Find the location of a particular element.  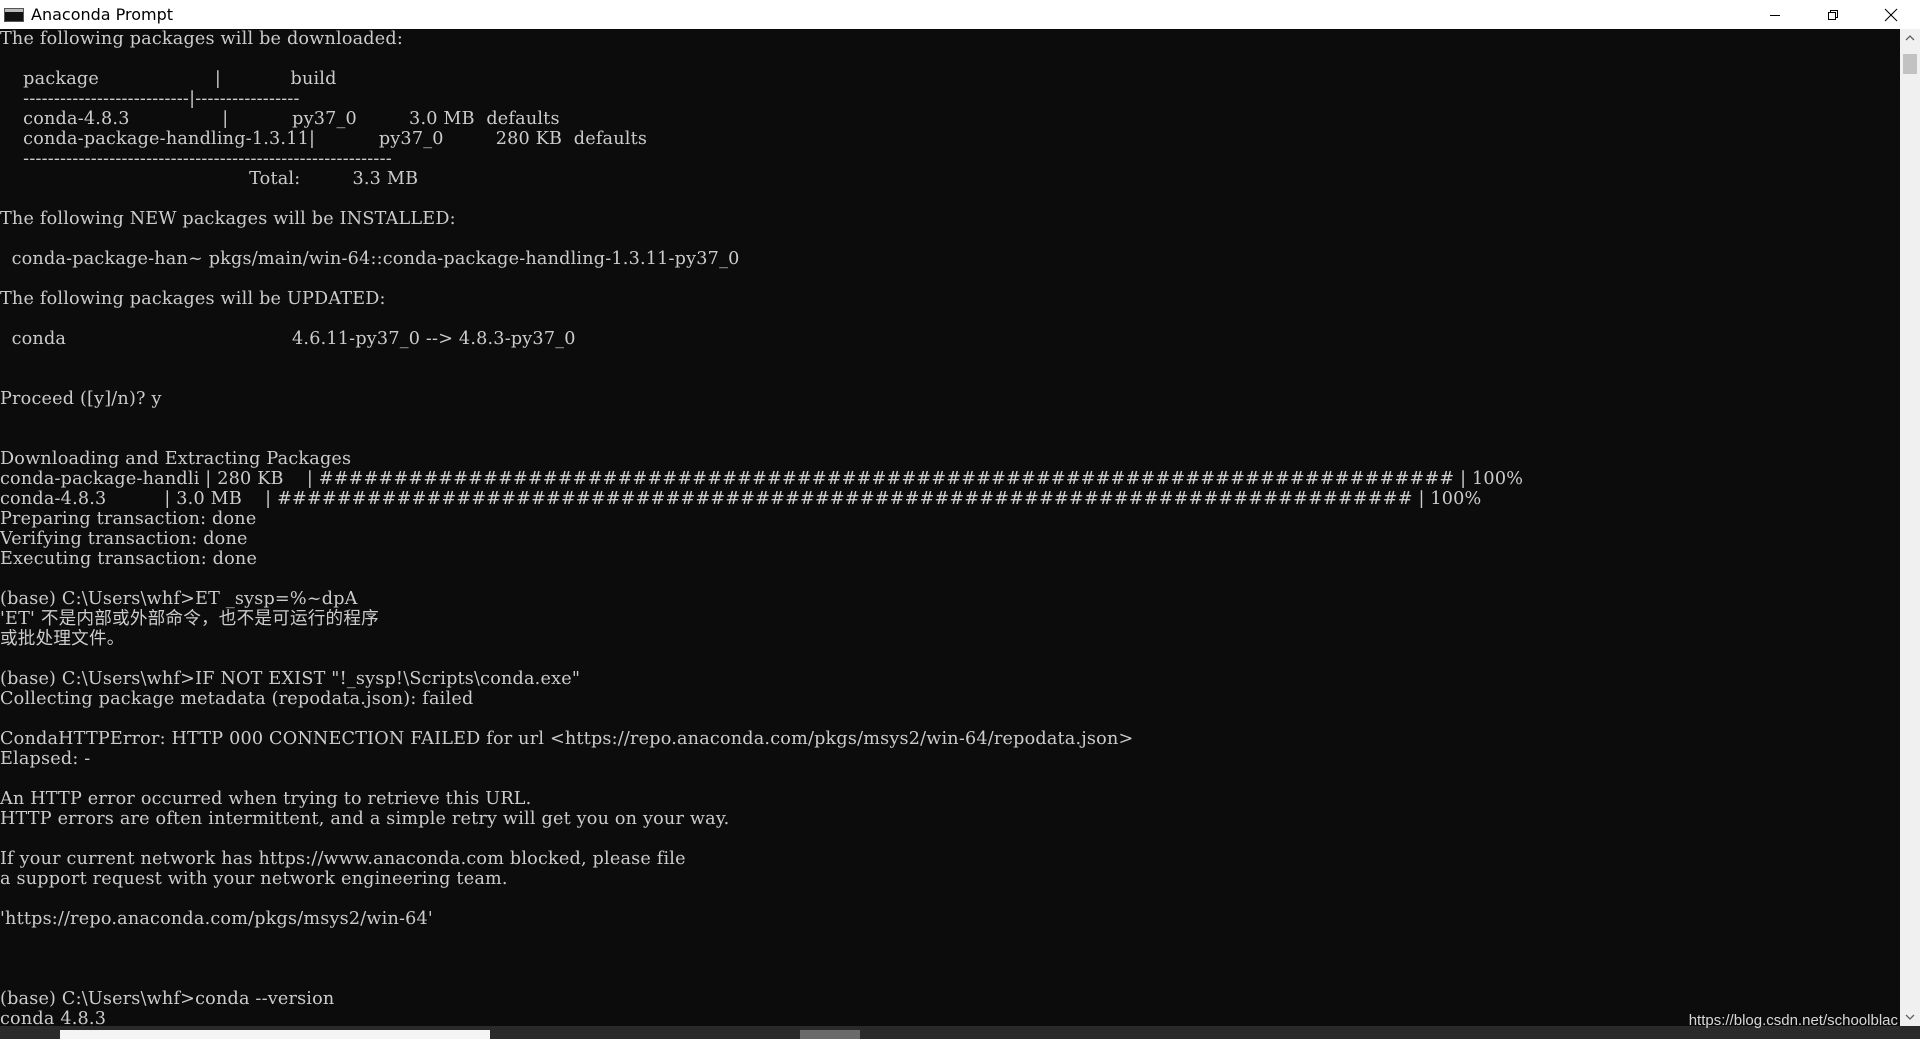

console-line: conda-4.8.3 | py37_0 3.0 MB defaults is located at coordinates (280, 119).